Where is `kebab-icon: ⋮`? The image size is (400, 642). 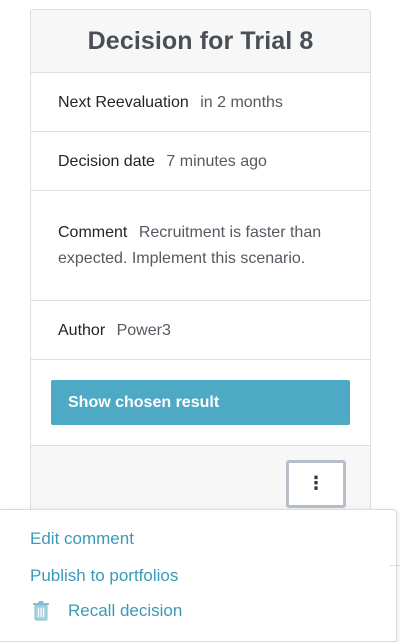
kebab-icon: ⋮ is located at coordinates (316, 483).